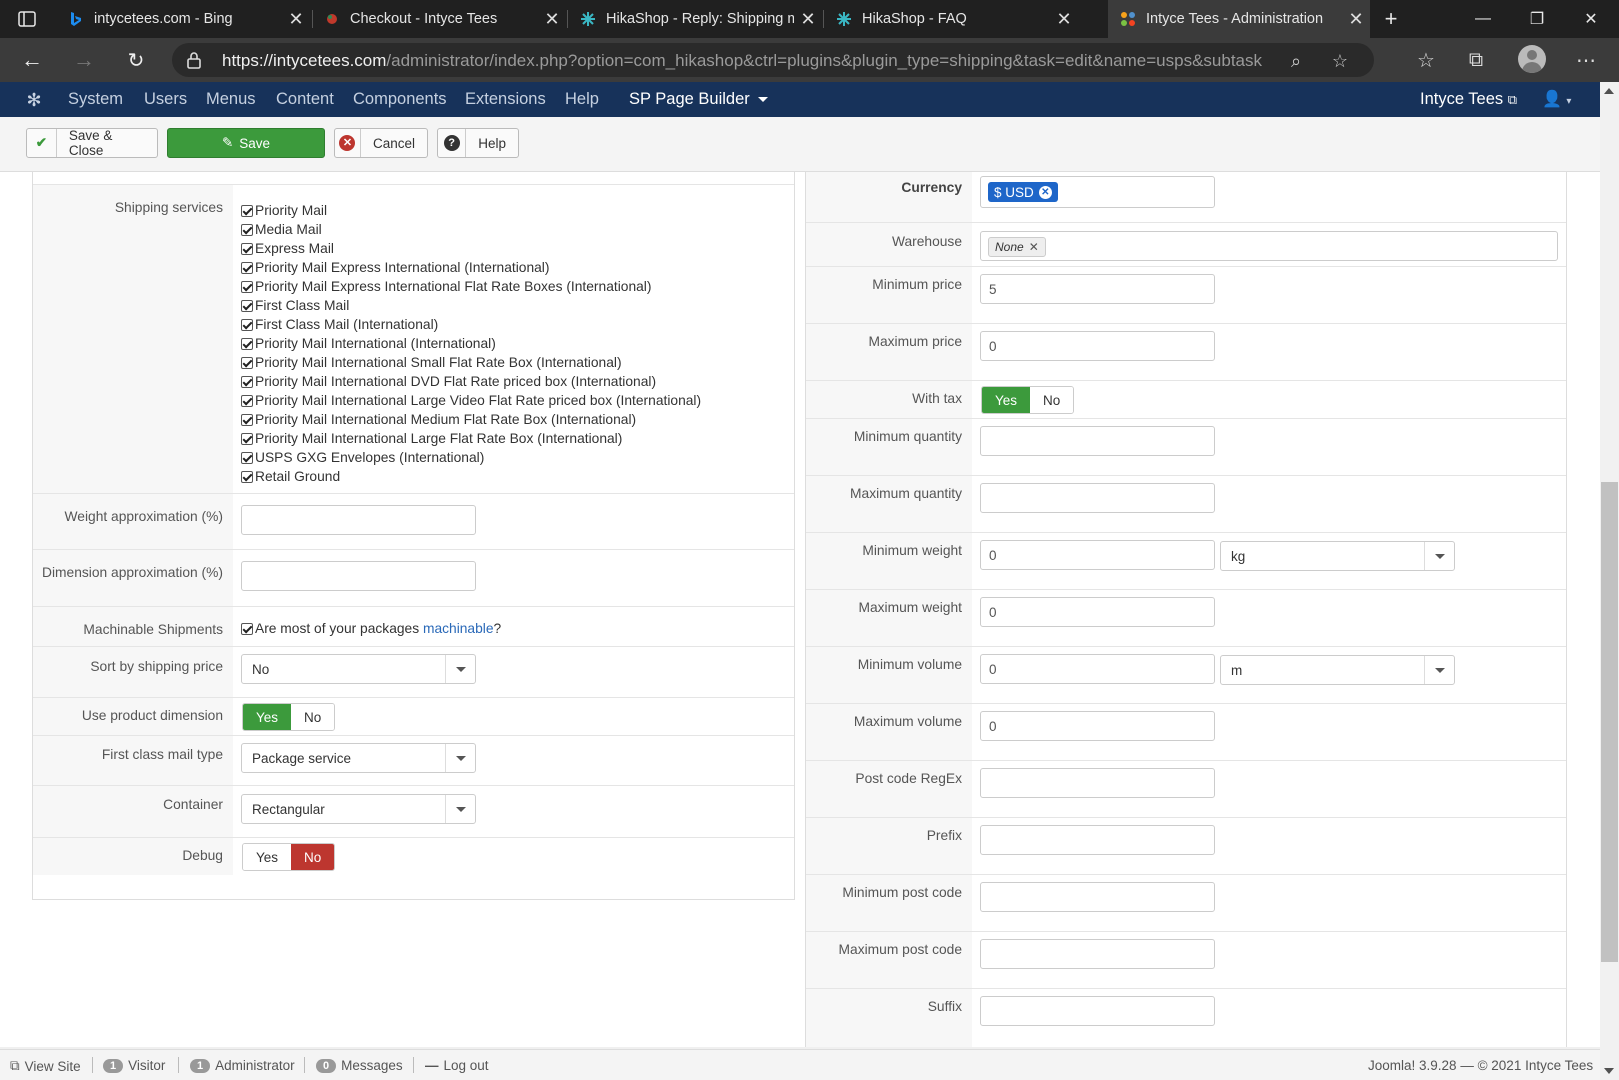 The width and height of the screenshot is (1619, 1080). Describe the element at coordinates (381, 143) in the screenshot. I see `cancel-button: ✕ Cancel` at that location.